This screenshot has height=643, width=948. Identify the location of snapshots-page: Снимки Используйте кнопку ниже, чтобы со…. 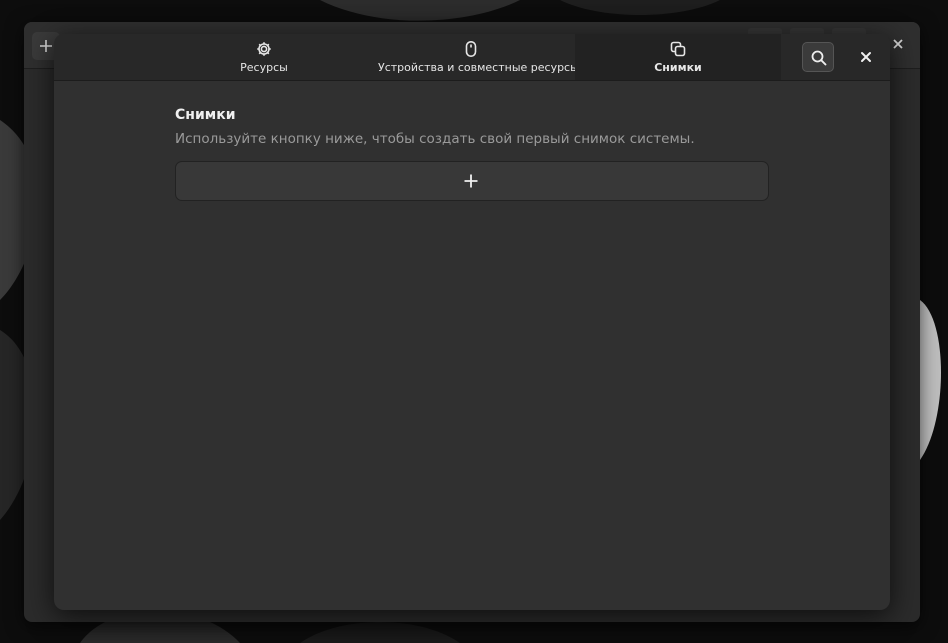
(472, 152).